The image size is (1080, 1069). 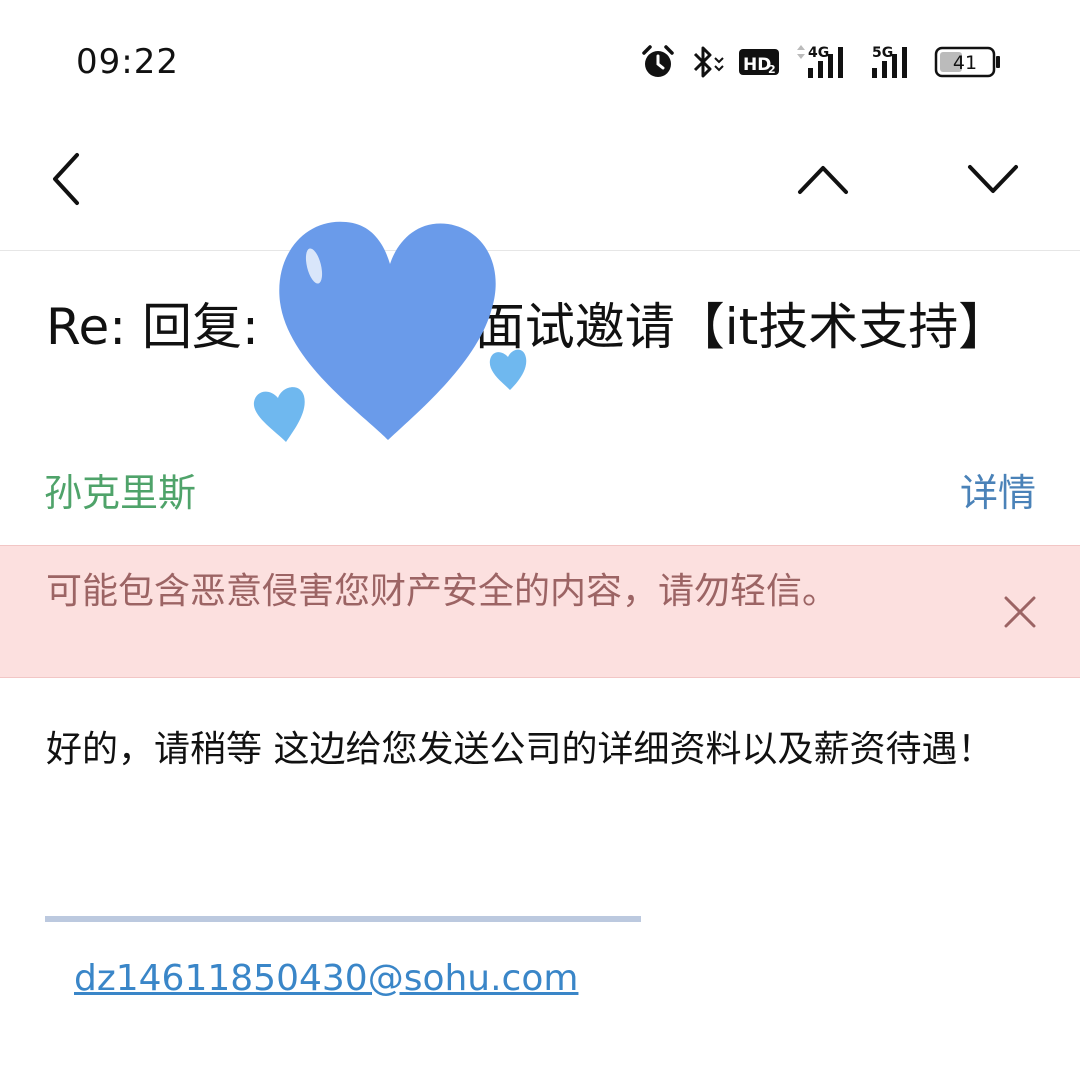 What do you see at coordinates (998, 489) in the screenshot?
I see `details-link: 详情` at bounding box center [998, 489].